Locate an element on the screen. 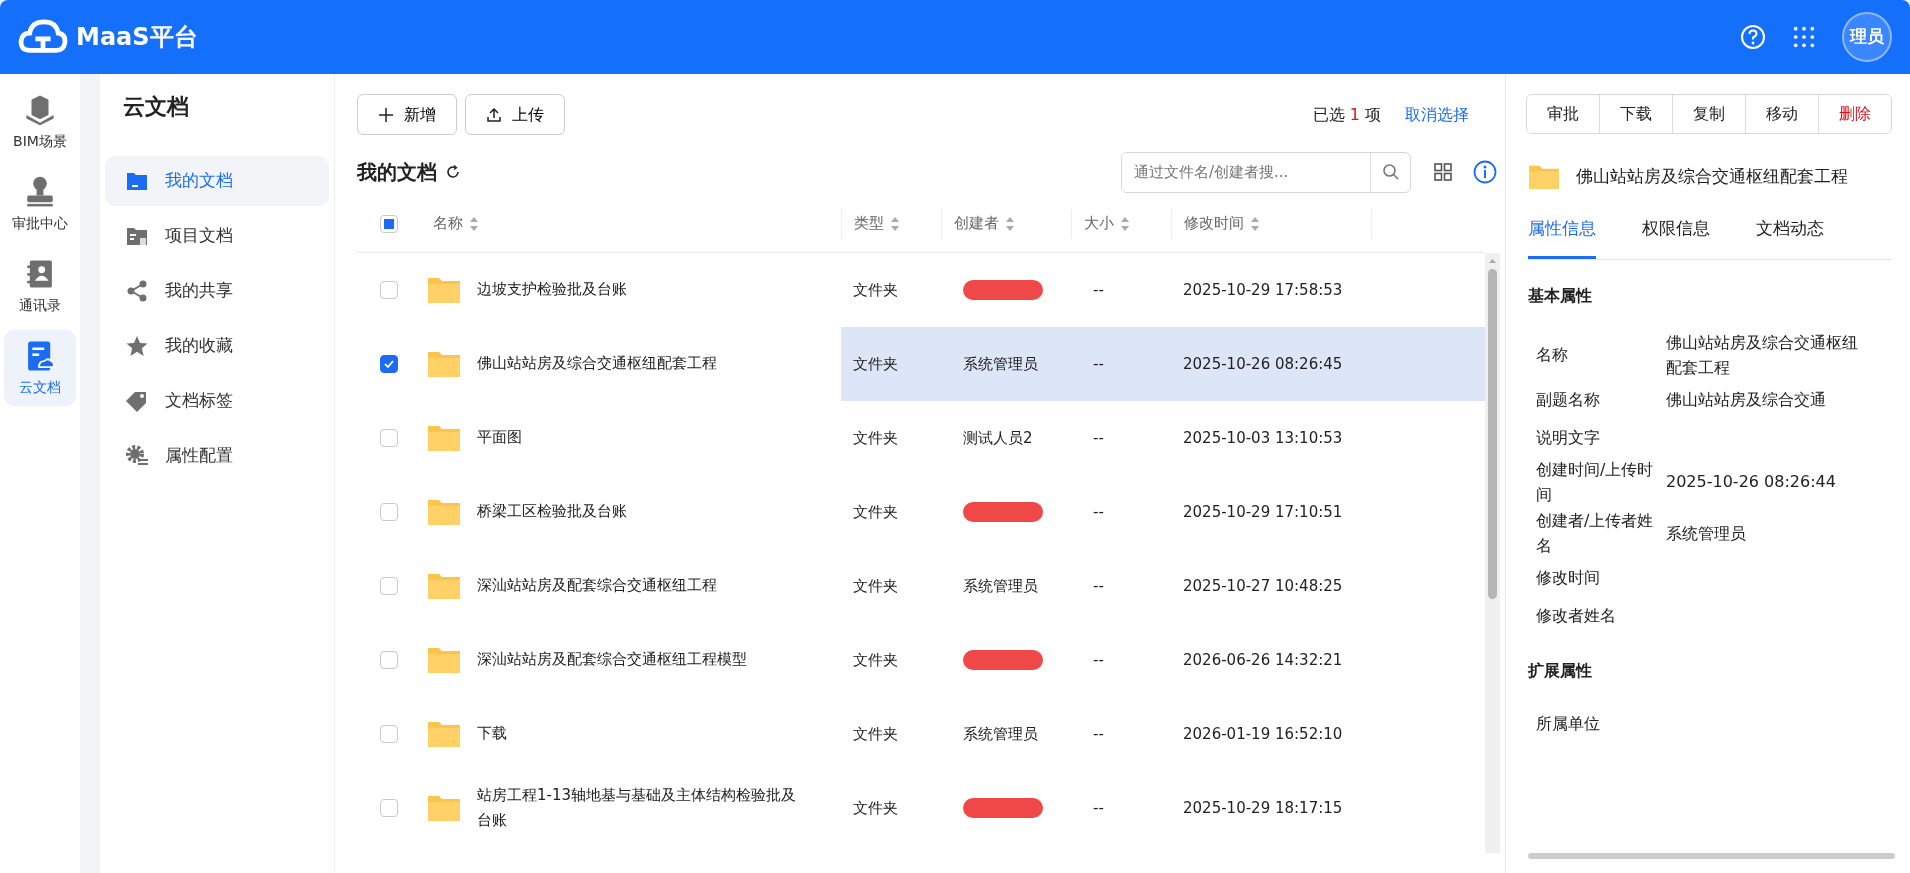  selection-count: 已选 1 项 is located at coordinates (1346, 114).